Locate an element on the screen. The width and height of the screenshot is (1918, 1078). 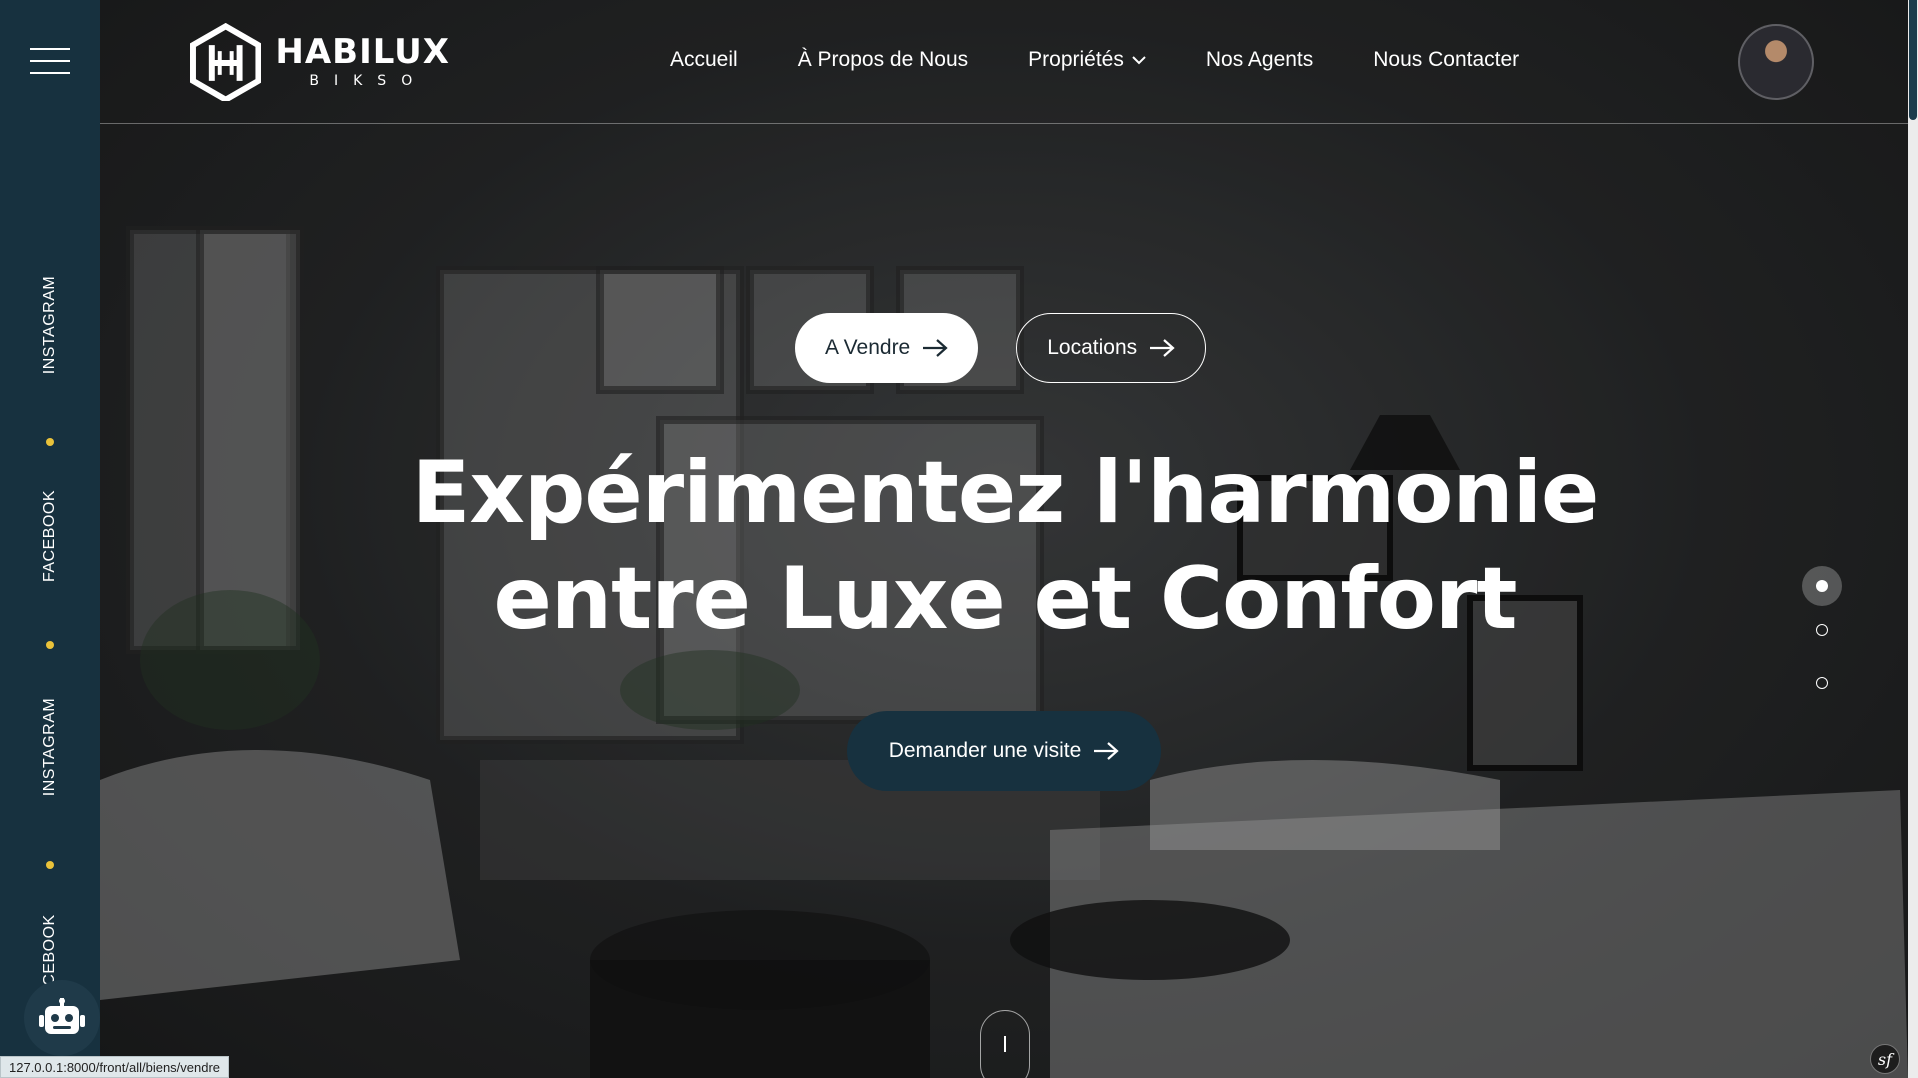
filter-label: A Vendre is located at coordinates (868, 347).